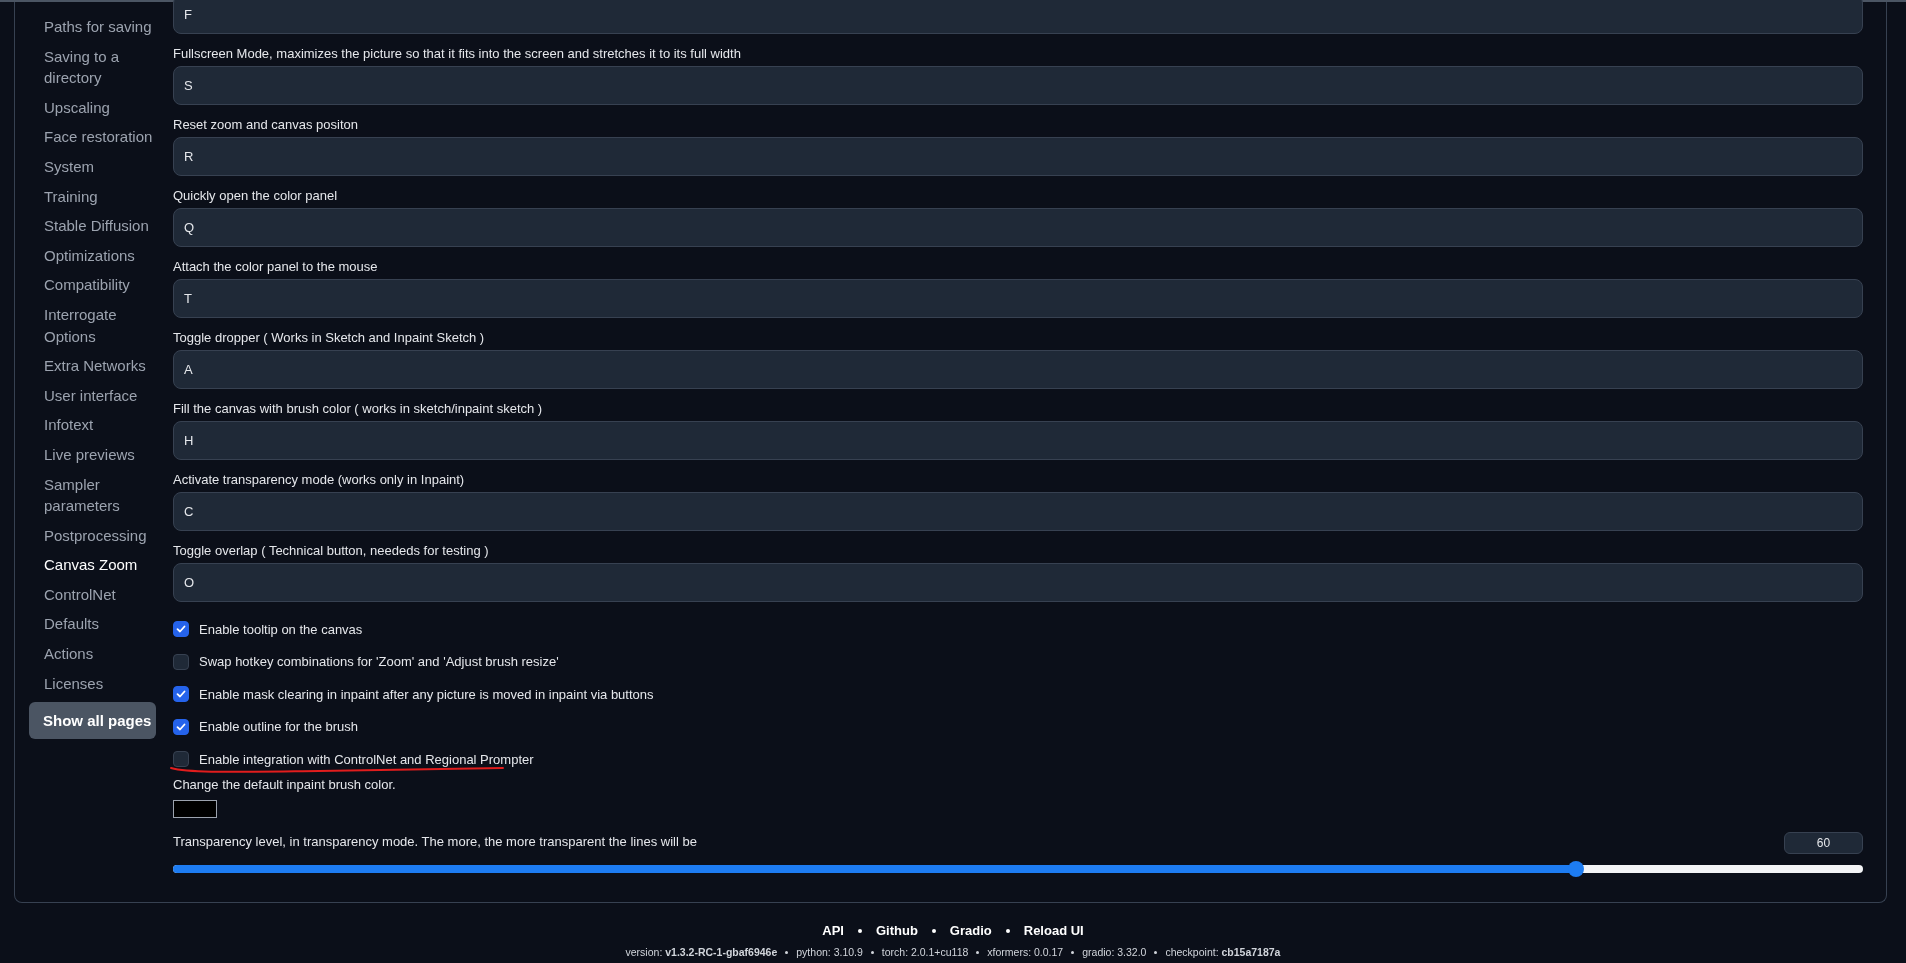  What do you see at coordinates (1575, 868) in the screenshot?
I see `slider-thumb` at bounding box center [1575, 868].